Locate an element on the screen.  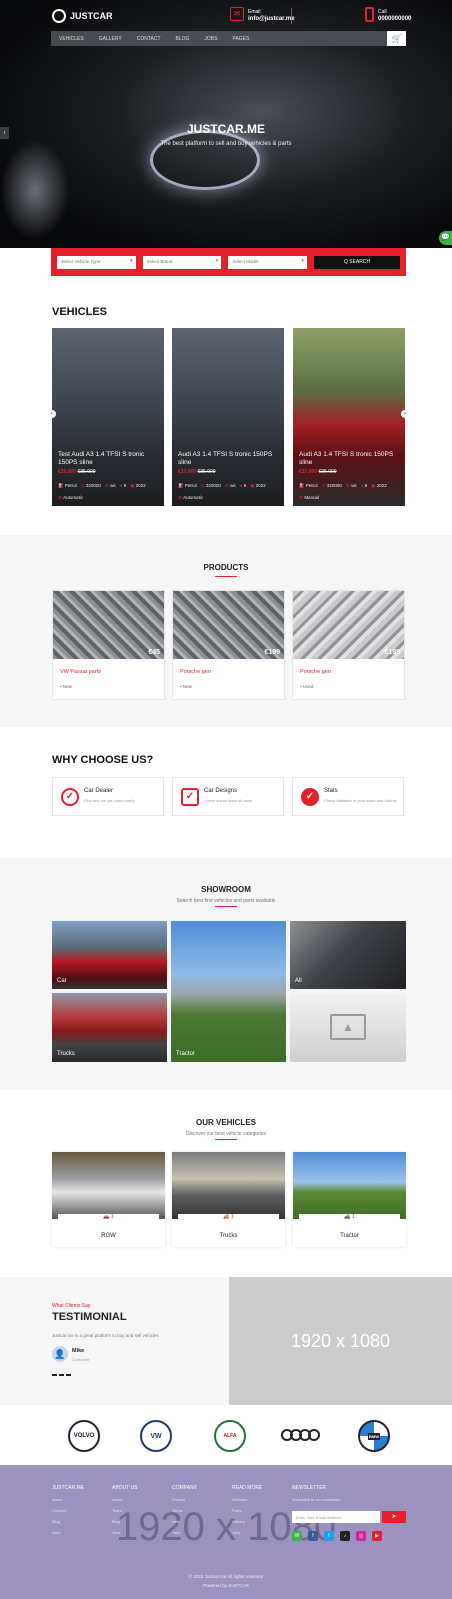
nav-item: Pages is located at coordinates (240, 39).